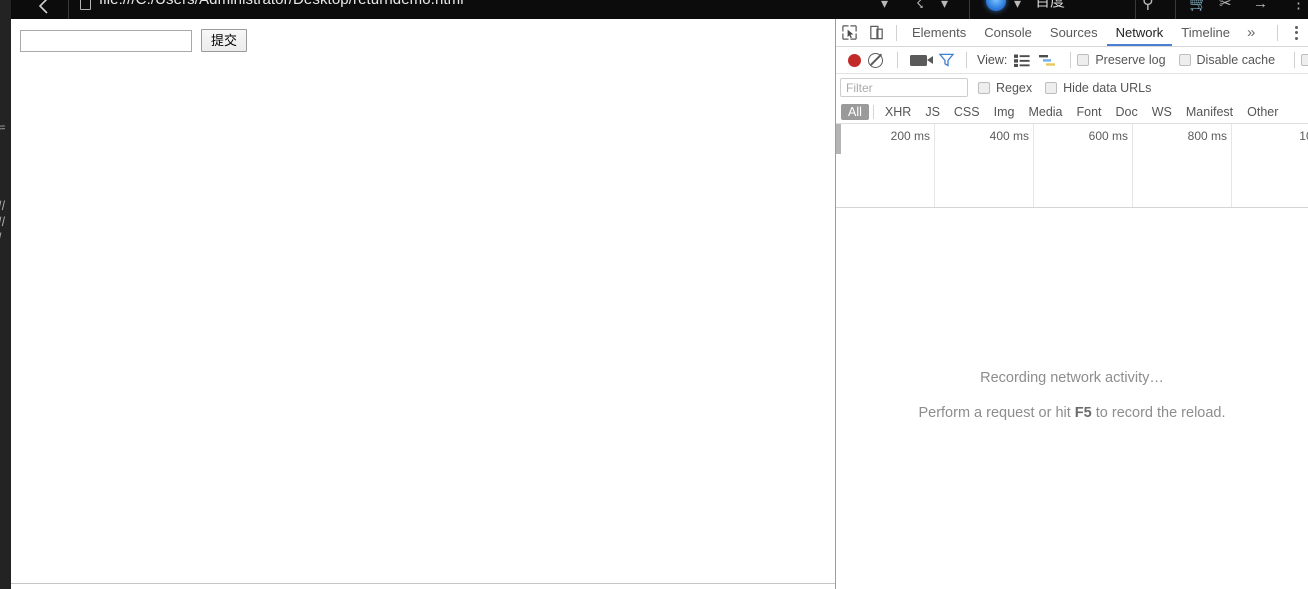 The image size is (1308, 589). I want to click on clear-icon, so click(875, 60).